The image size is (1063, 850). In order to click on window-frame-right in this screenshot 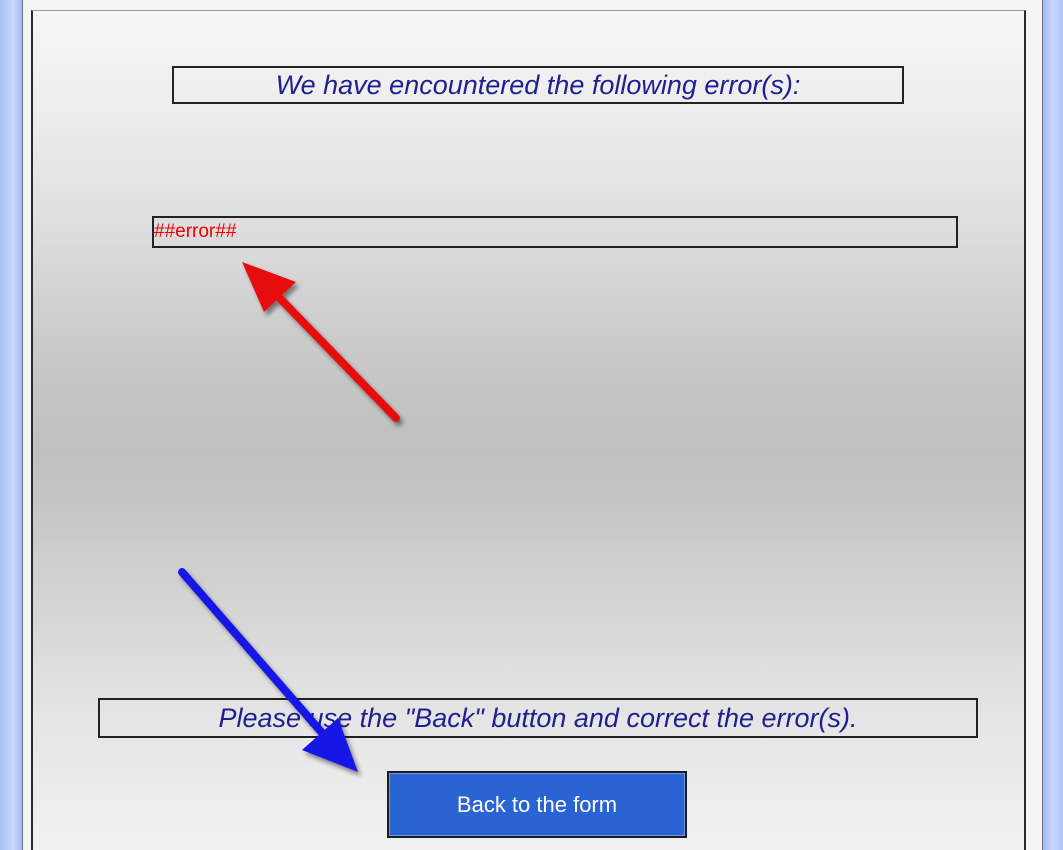, I will do `click(1053, 425)`.